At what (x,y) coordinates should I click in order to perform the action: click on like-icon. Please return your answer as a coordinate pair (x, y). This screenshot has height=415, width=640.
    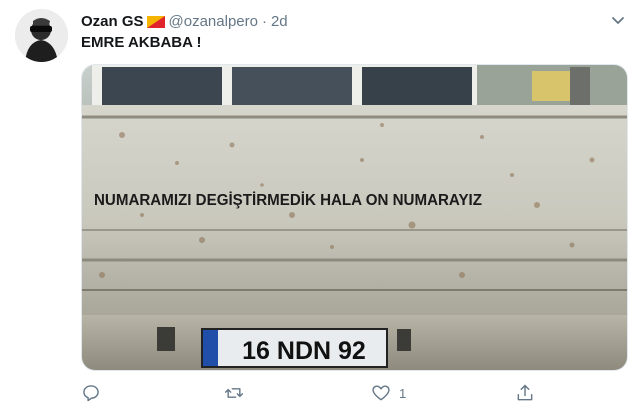
    Looking at the image, I should click on (381, 393).